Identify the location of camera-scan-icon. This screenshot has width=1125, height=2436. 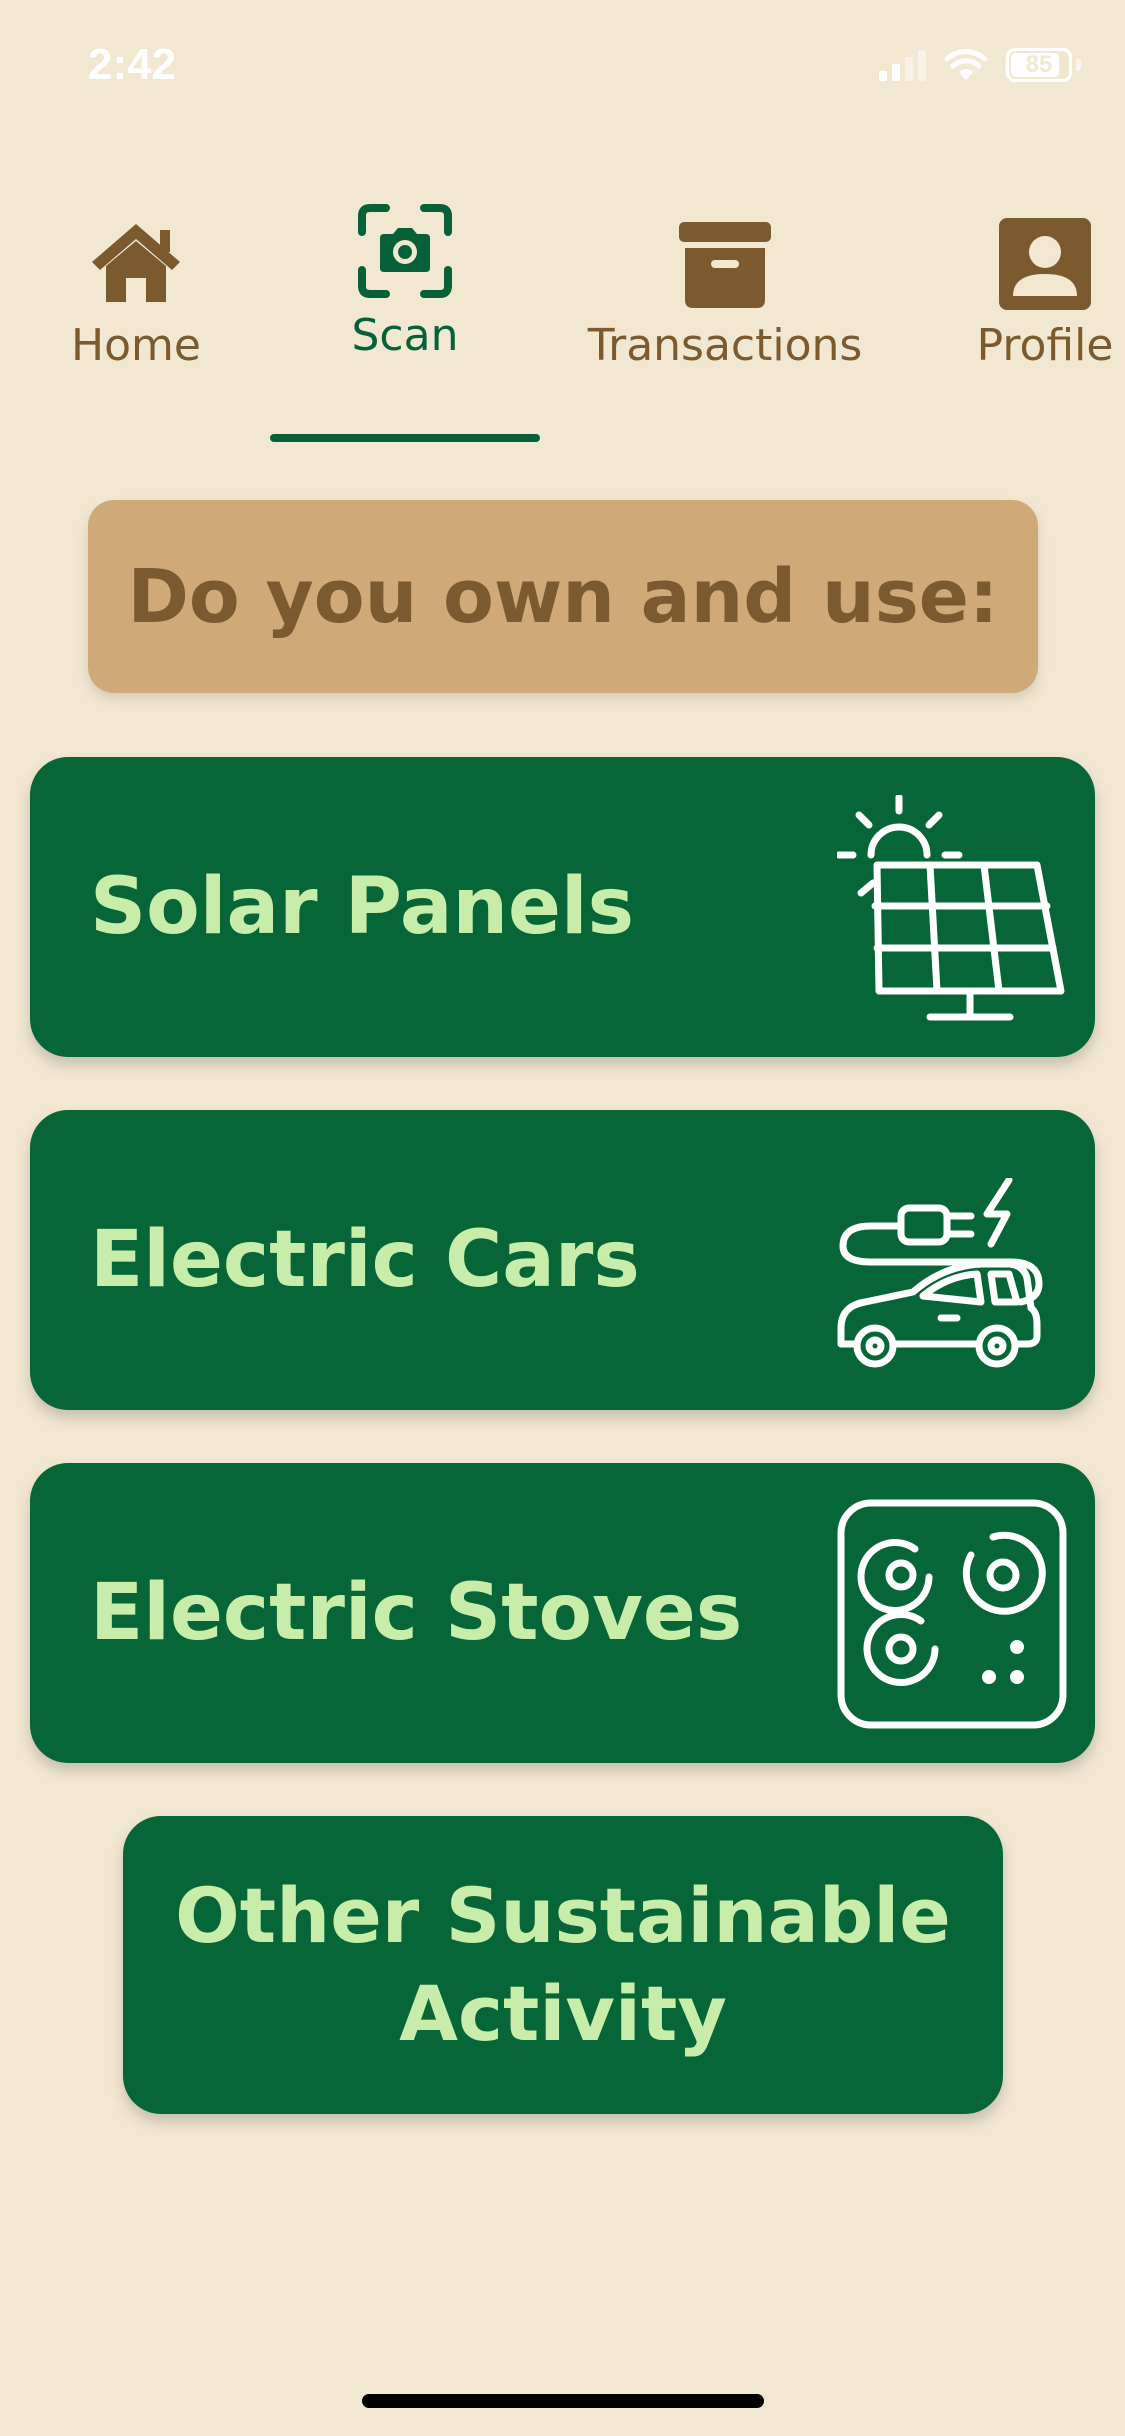
(405, 251).